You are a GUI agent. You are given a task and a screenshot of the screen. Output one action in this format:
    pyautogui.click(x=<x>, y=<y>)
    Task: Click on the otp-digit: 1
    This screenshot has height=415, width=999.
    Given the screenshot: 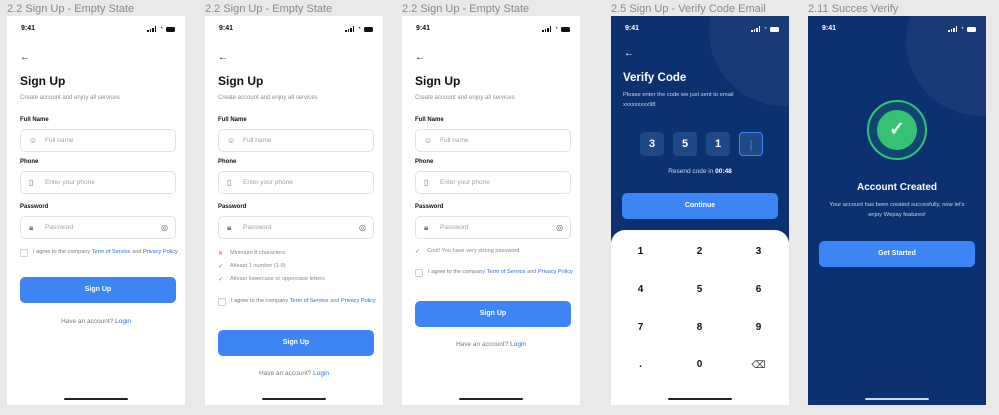 What is the action you would take?
    pyautogui.click(x=718, y=144)
    